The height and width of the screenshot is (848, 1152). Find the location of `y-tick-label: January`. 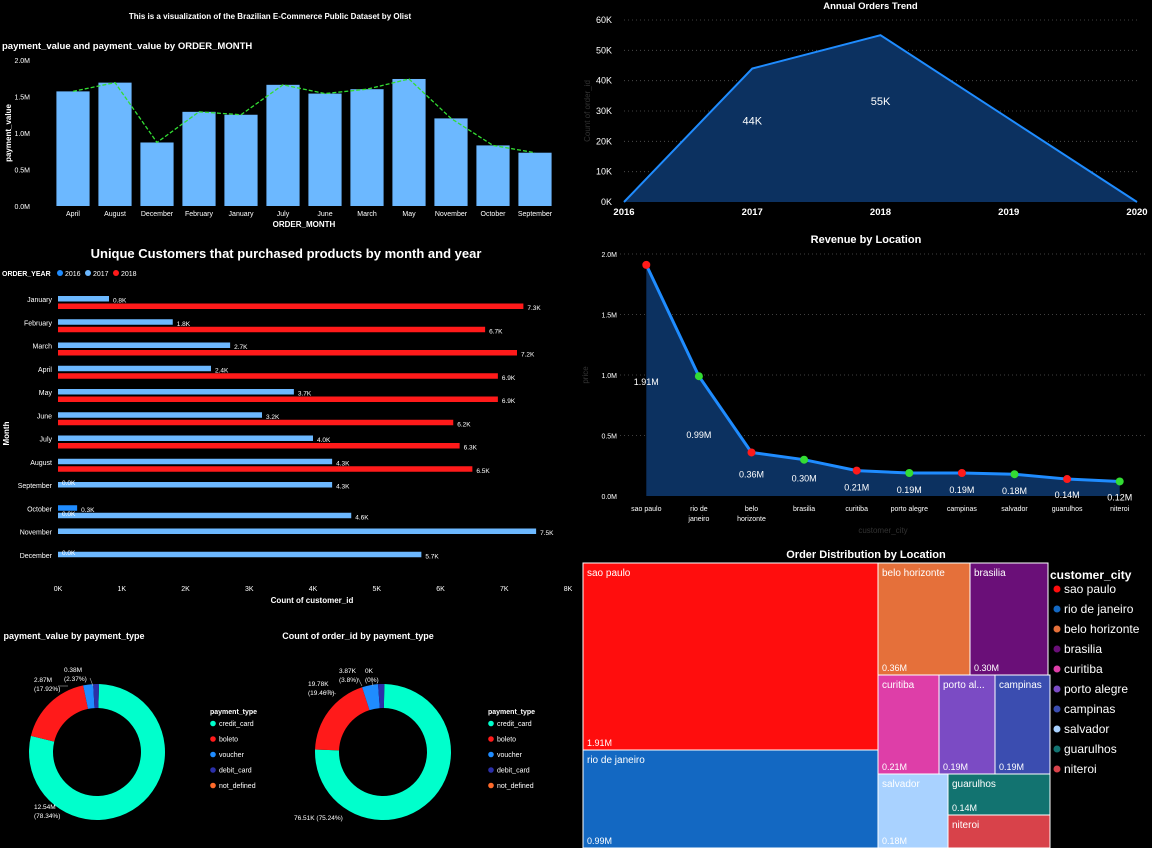

y-tick-label: January is located at coordinates (39, 300).